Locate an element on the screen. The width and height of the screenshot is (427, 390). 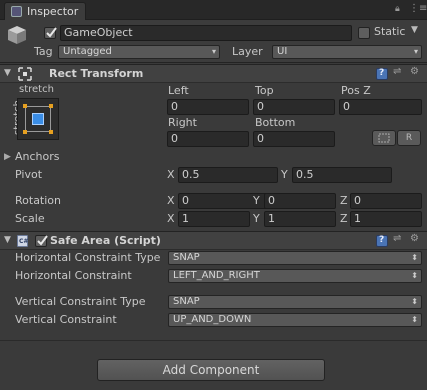
anchor-preset-top-label: stretch is located at coordinates (36, 89).